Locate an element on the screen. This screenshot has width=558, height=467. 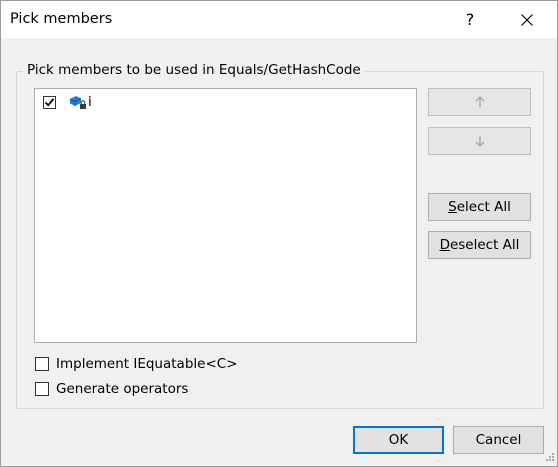
close-button is located at coordinates (527, 19).